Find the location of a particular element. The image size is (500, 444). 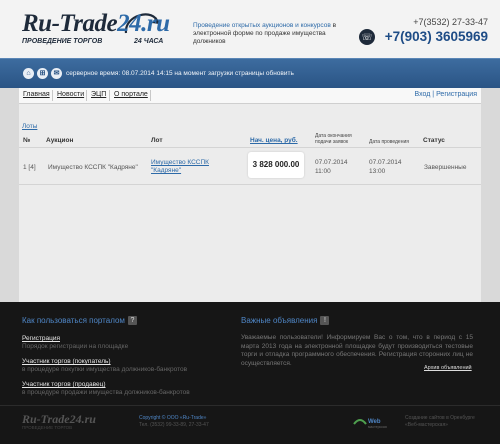

web-studio-logo-icon: Web мастерская is located at coordinates (374, 422).